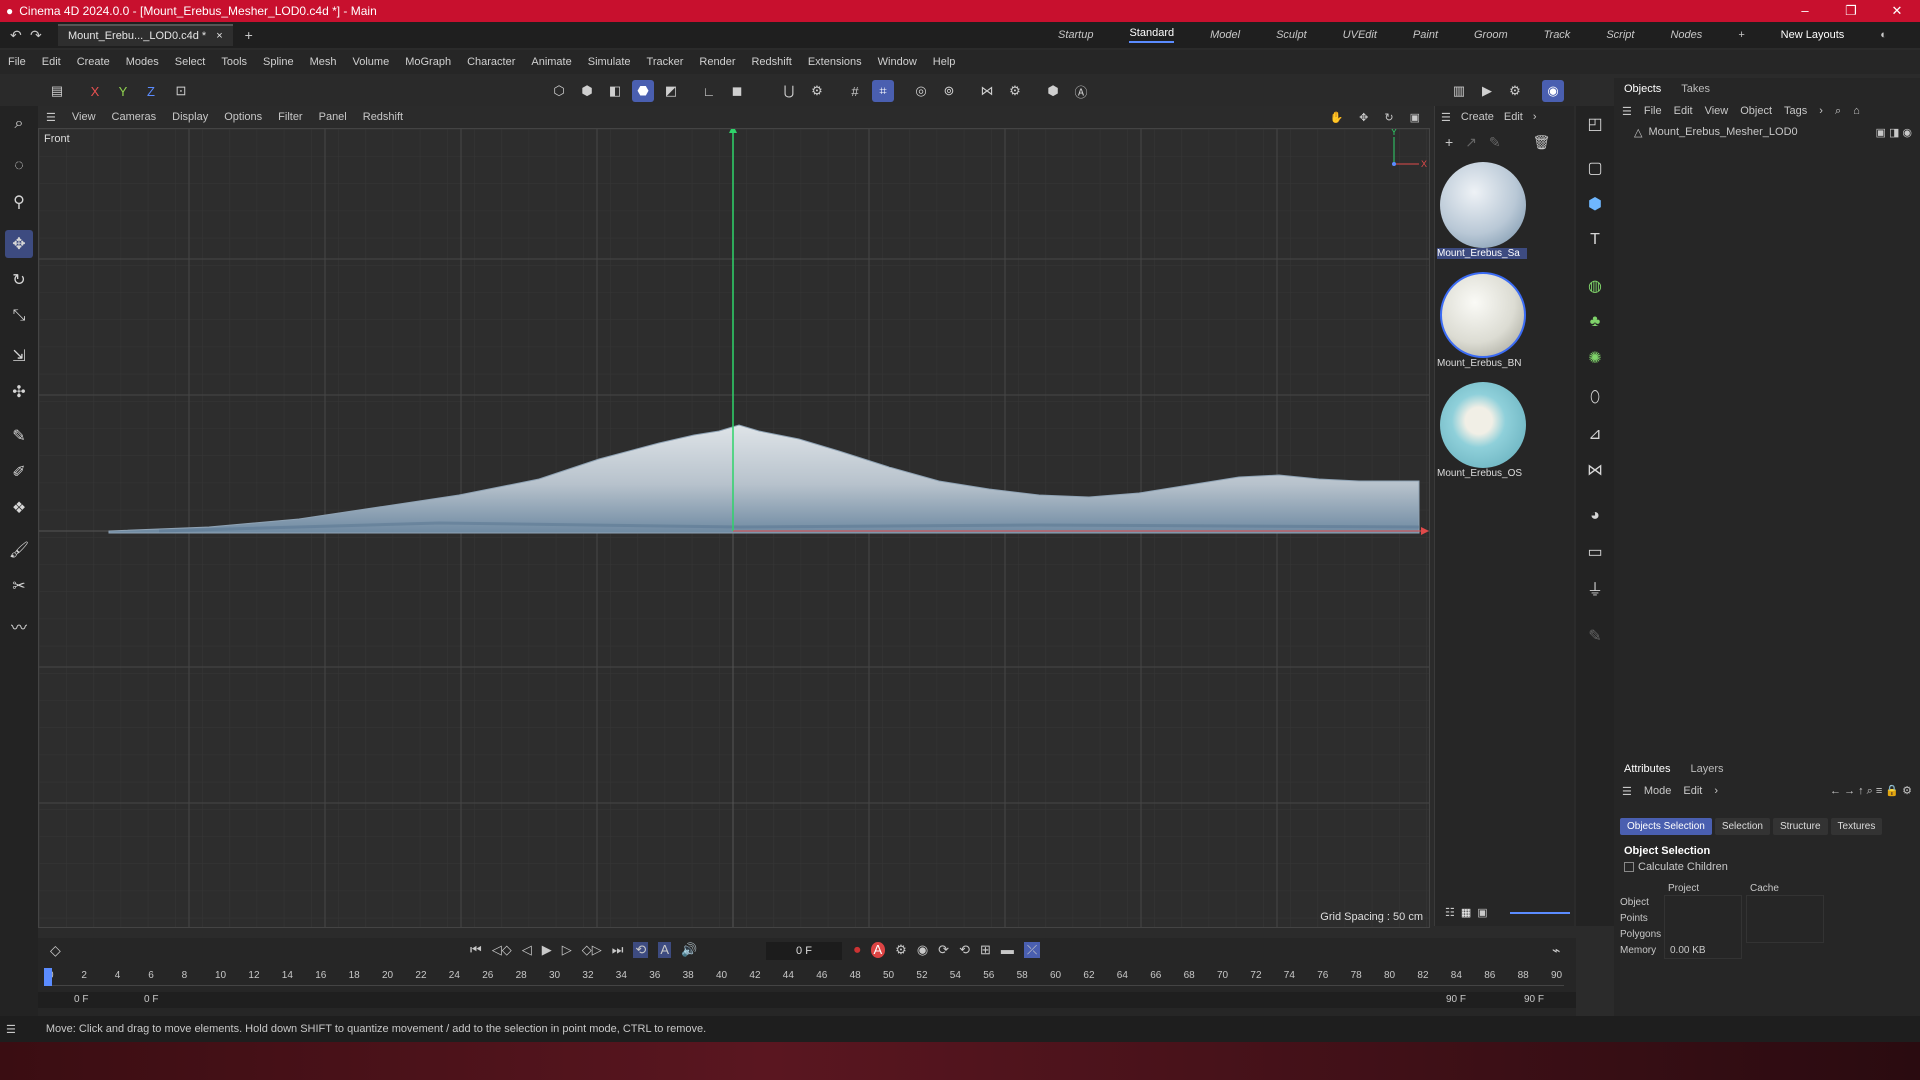 This screenshot has height=1080, width=1920. What do you see at coordinates (1767, 132) in the screenshot?
I see `object-row: △ Mount_Erebus_Mesher_LOD0 ▣ ◨ ◉` at bounding box center [1767, 132].